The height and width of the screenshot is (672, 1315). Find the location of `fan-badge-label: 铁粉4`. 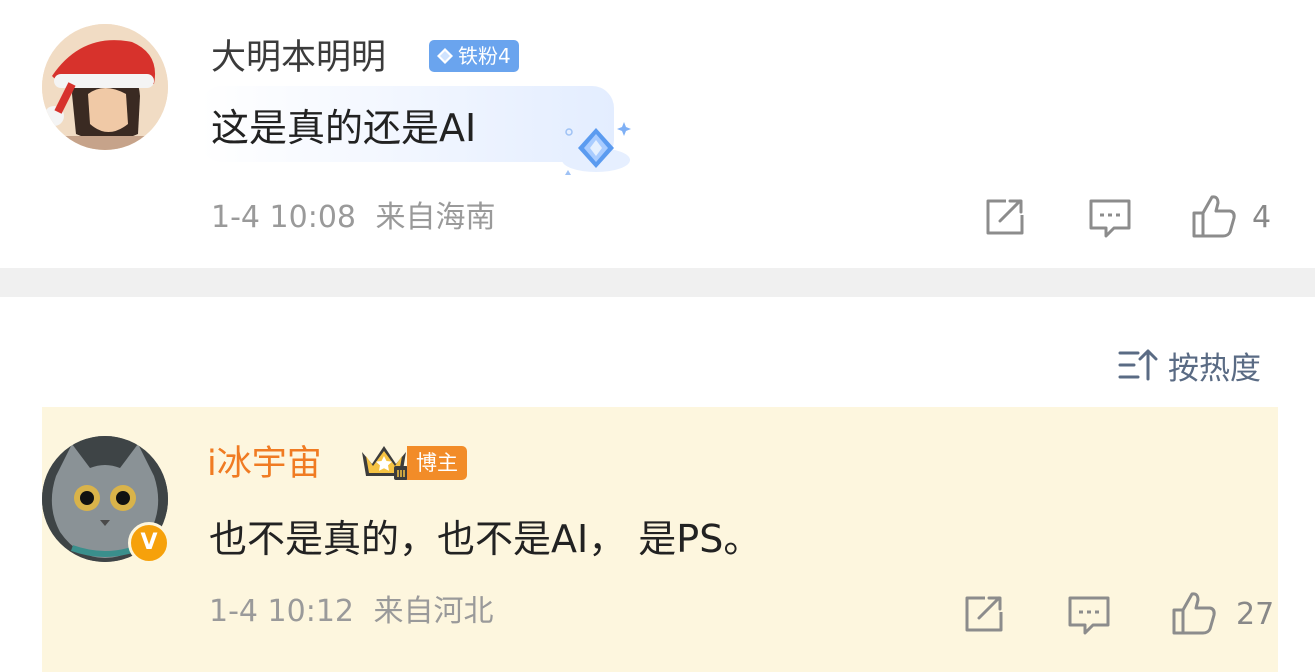

fan-badge-label: 铁粉4 is located at coordinates (484, 56).